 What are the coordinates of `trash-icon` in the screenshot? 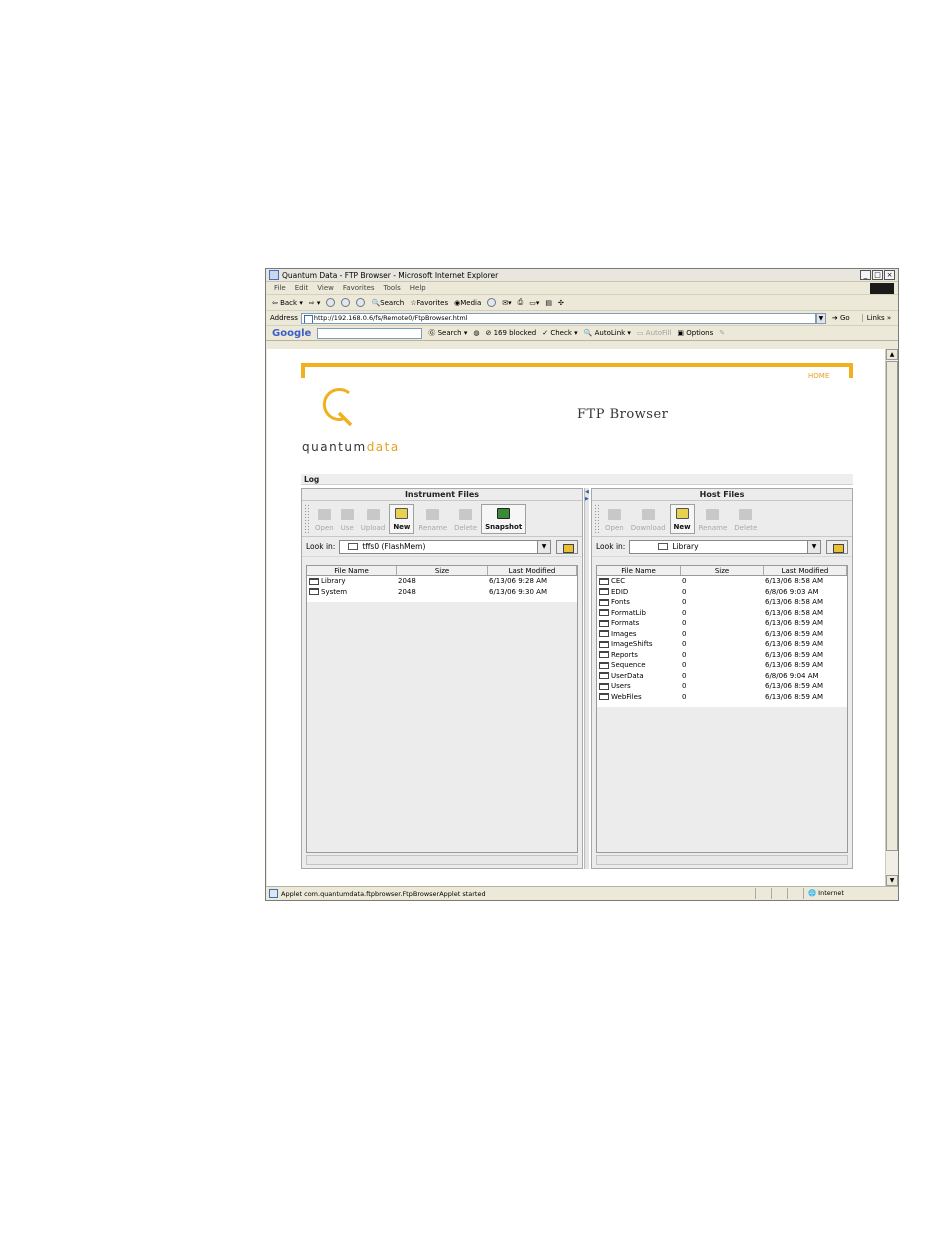 It's located at (466, 514).